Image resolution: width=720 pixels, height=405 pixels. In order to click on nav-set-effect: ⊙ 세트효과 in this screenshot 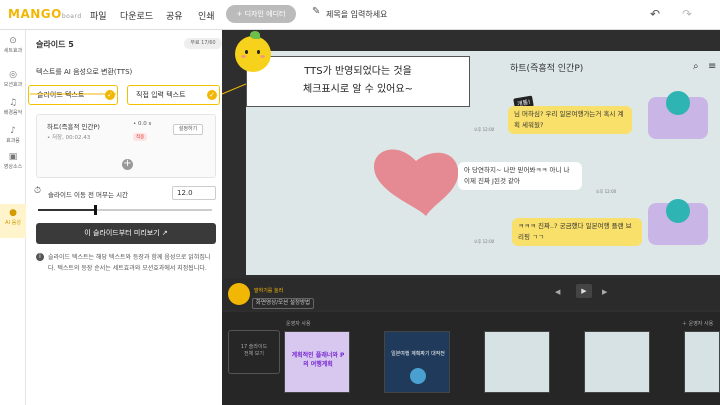, I will do `click(13, 45)`.